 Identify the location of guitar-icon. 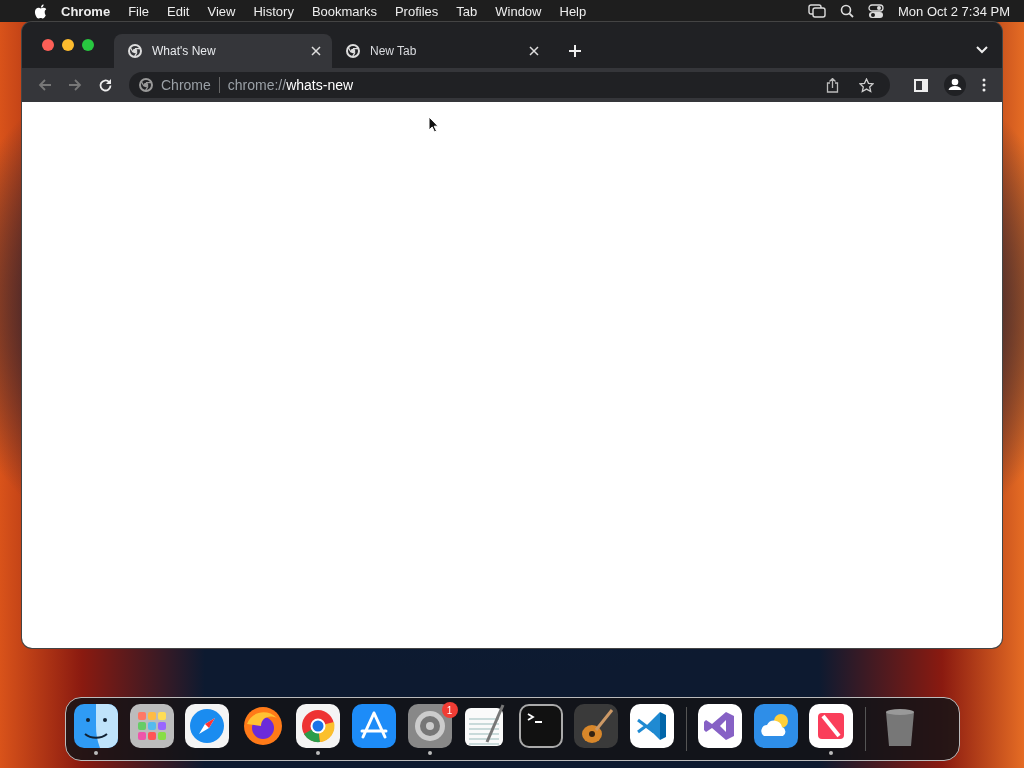
(596, 725).